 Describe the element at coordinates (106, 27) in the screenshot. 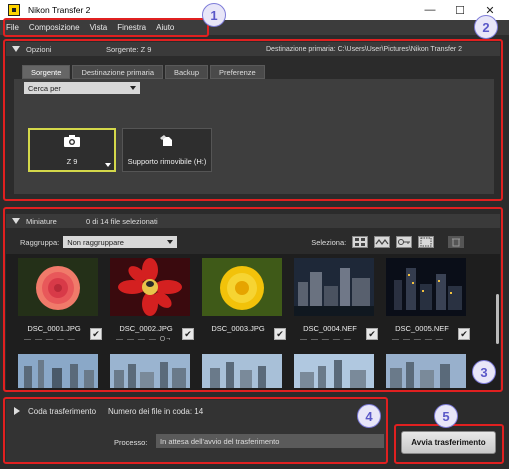

I see `callout-box-menu` at that location.